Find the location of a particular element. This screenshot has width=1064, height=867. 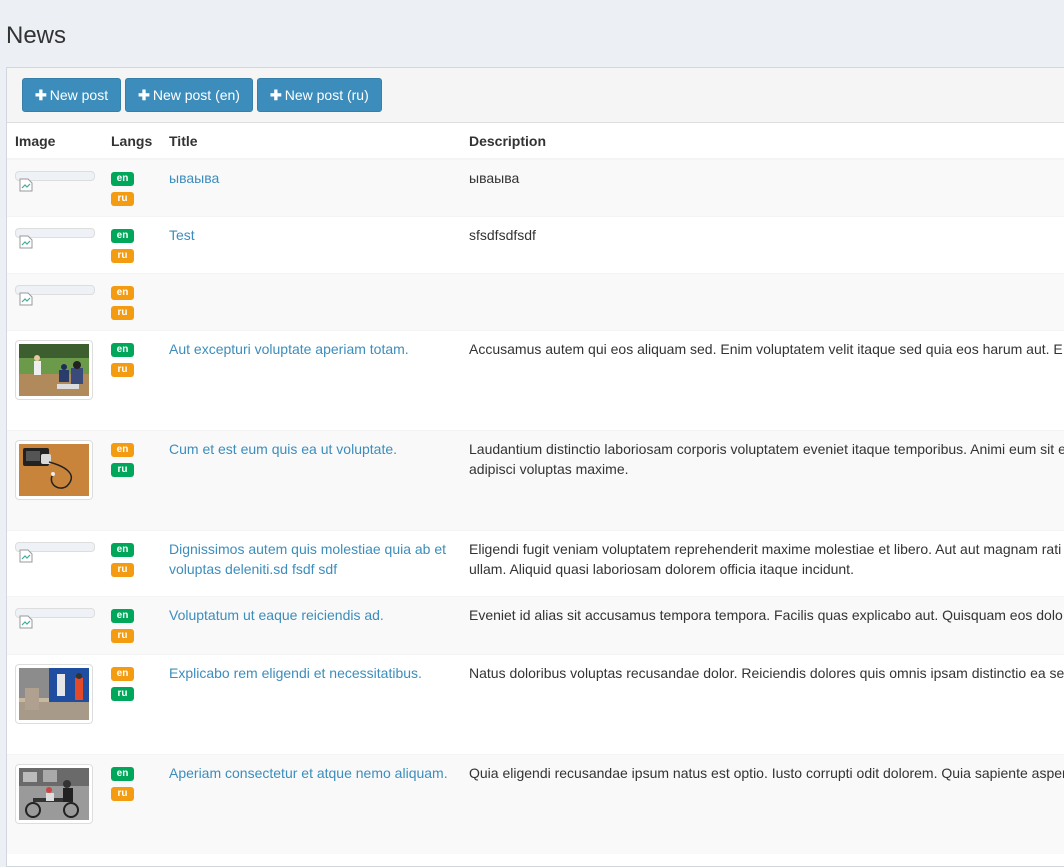

table-row: en ru ываыва ываыва is located at coordinates (535, 187).